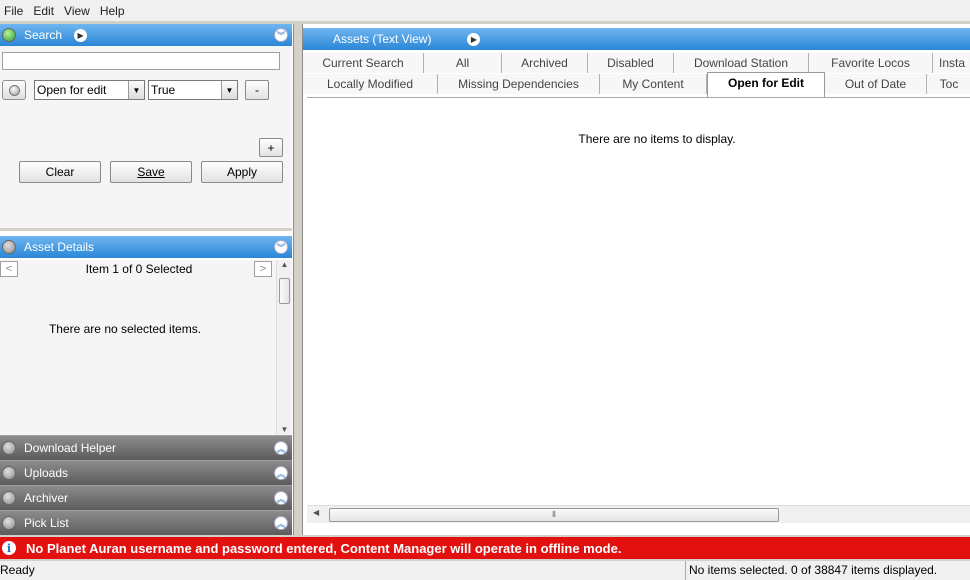 Image resolution: width=970 pixels, height=580 pixels. What do you see at coordinates (113, 11) in the screenshot?
I see `menu-help: Help` at bounding box center [113, 11].